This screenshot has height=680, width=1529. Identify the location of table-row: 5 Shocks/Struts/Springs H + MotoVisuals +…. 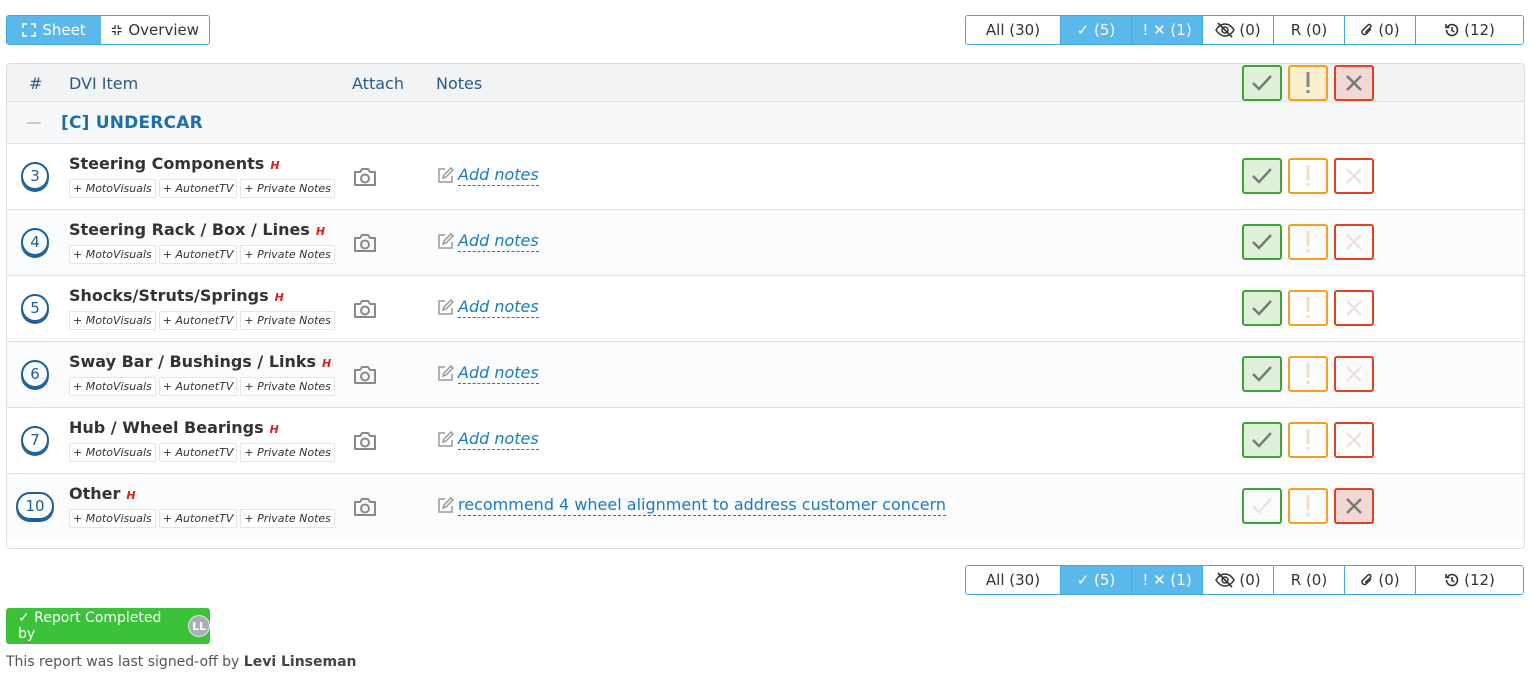
(765, 309).